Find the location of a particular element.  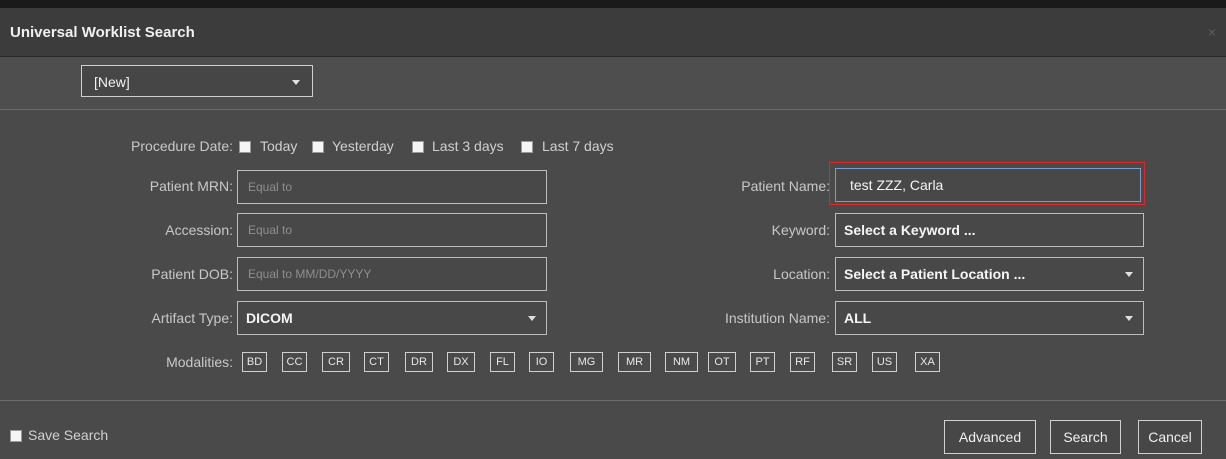

last-3-days-checkbox is located at coordinates (418, 147).